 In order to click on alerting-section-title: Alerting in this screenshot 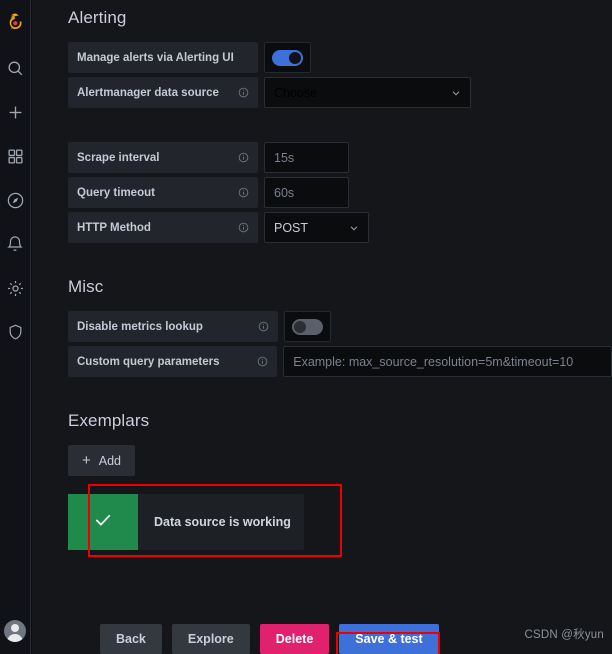, I will do `click(97, 17)`.